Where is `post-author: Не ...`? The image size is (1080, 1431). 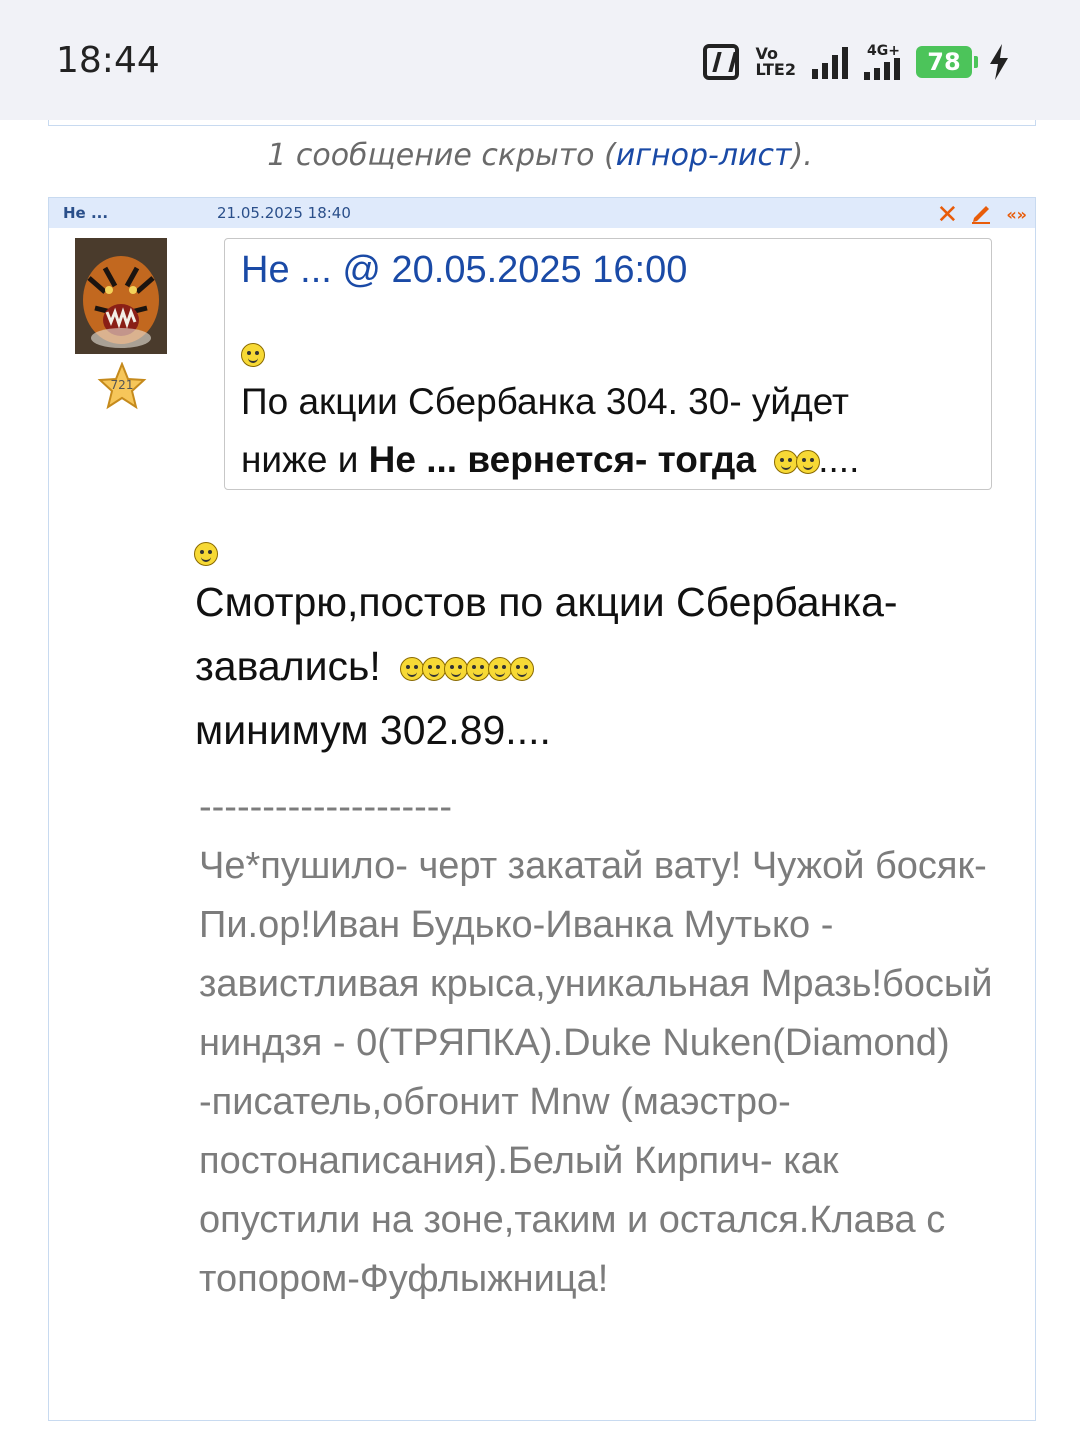
post-author: Не ... is located at coordinates (85, 213).